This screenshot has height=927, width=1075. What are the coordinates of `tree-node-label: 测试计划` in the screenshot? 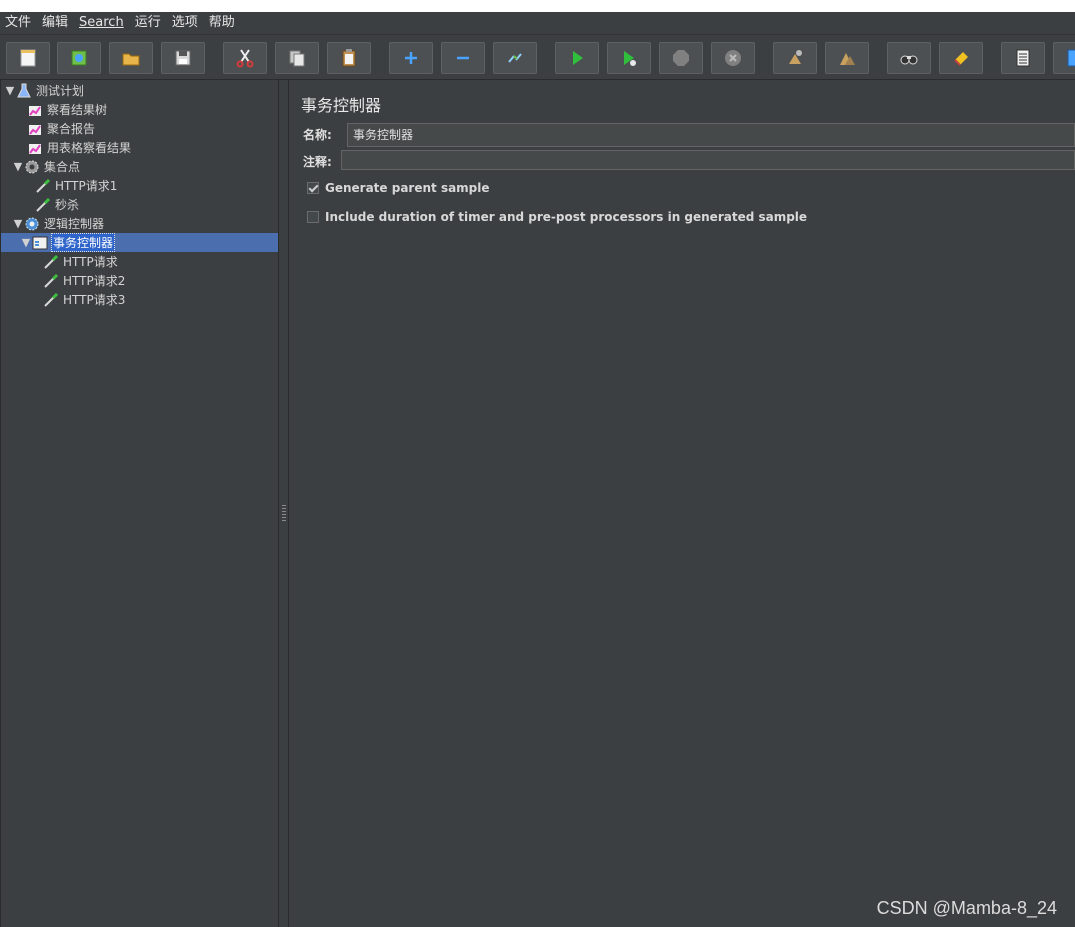 It's located at (60, 91).